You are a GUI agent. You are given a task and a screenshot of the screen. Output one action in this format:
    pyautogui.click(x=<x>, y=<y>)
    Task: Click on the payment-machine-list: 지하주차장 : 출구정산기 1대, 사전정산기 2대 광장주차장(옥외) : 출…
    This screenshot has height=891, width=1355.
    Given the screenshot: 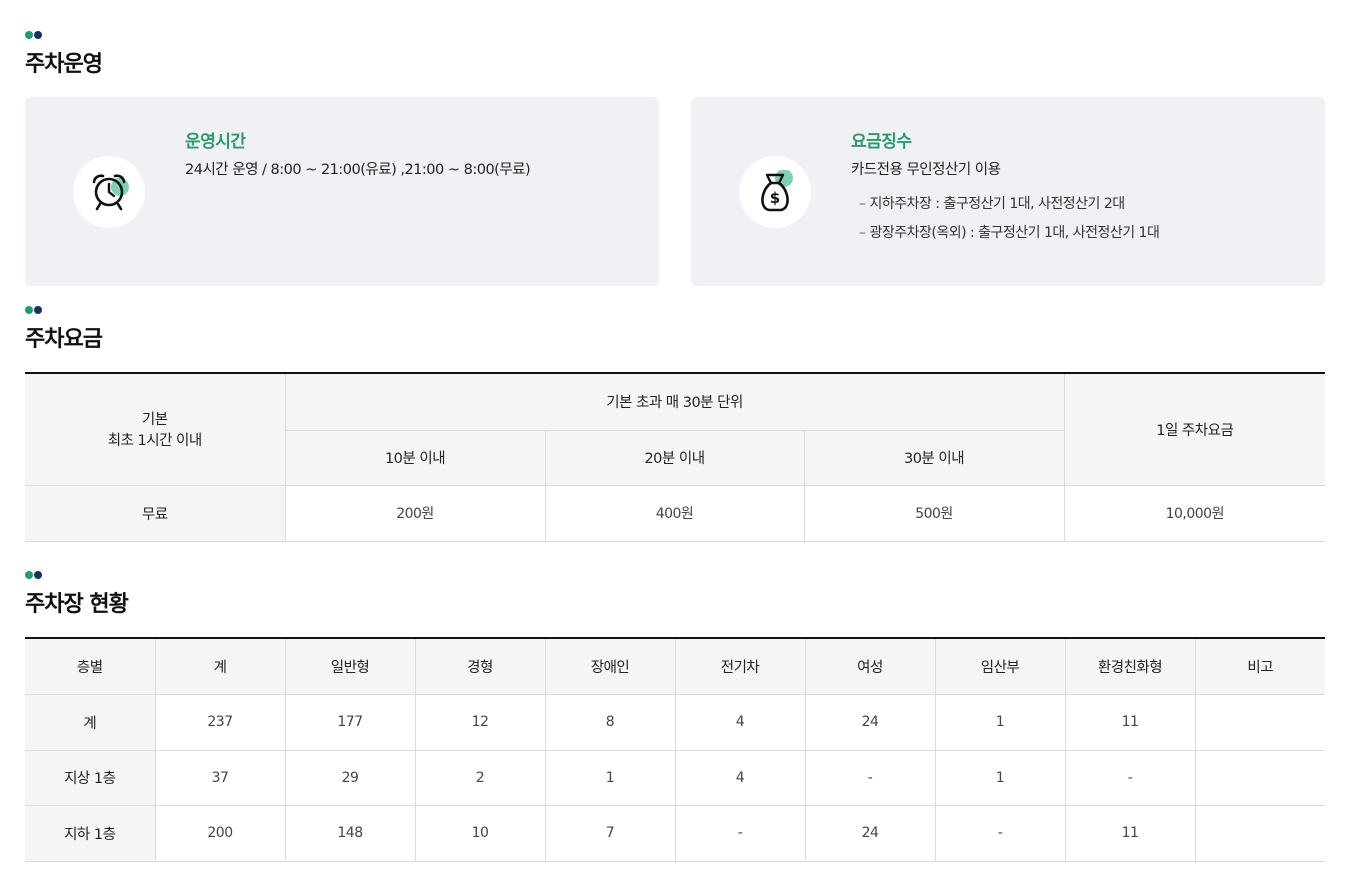 What is the action you would take?
    pyautogui.click(x=1009, y=222)
    